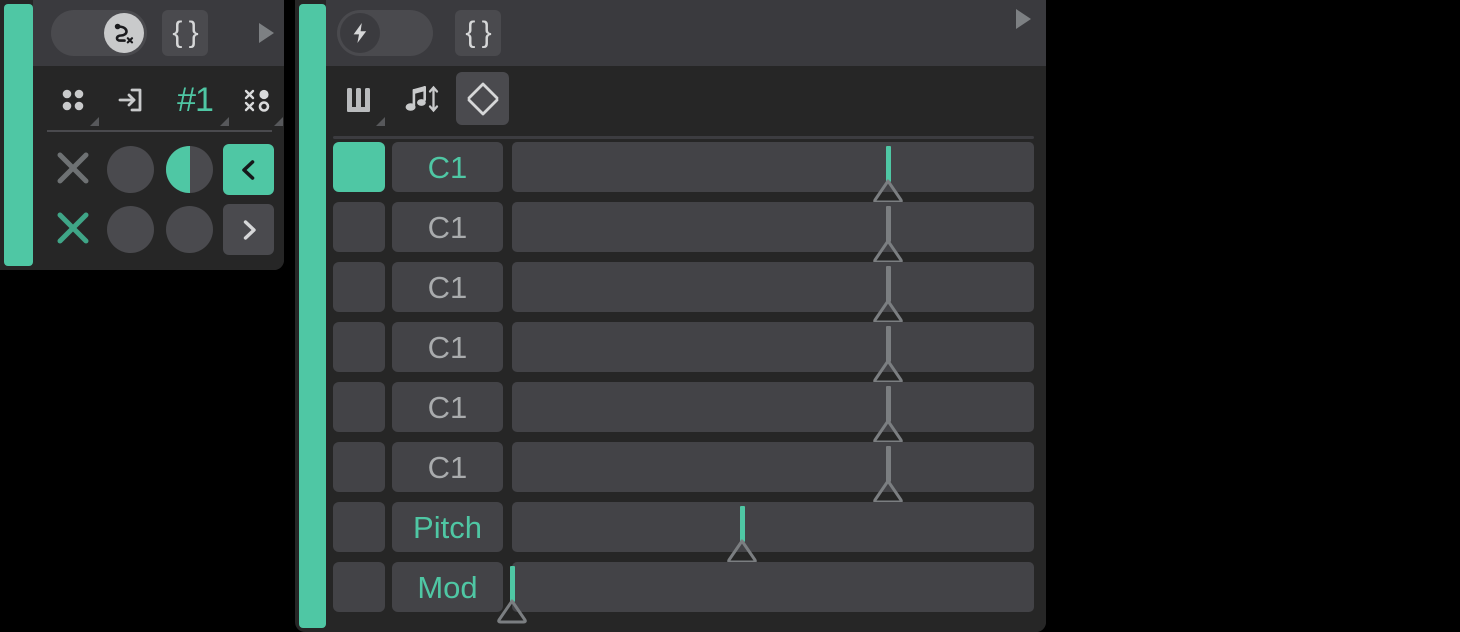  What do you see at coordinates (447, 527) in the screenshot?
I see `row-label: Pitch` at bounding box center [447, 527].